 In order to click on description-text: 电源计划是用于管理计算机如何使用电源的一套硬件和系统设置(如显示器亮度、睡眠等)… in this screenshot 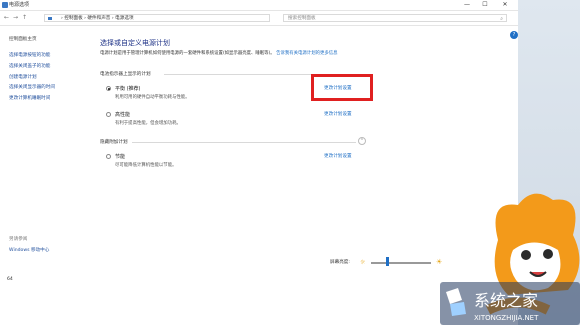, I will do `click(187, 53)`.